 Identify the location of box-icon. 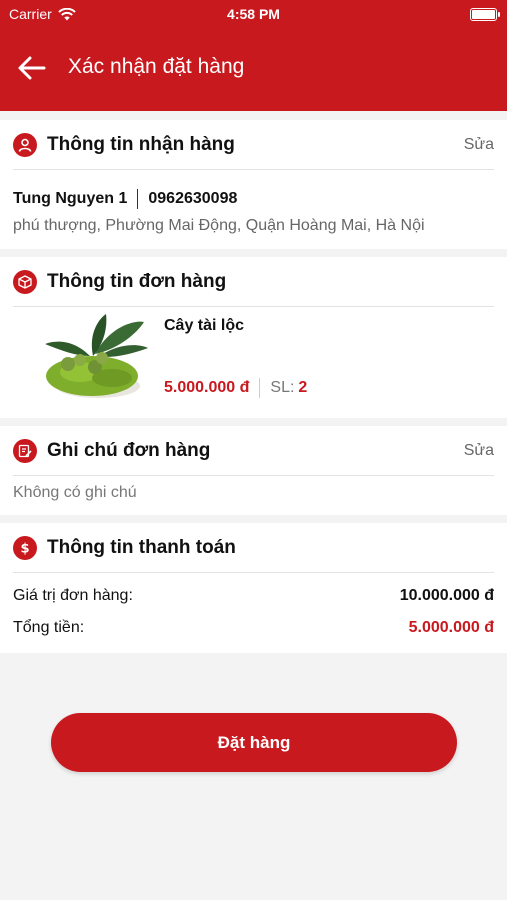
(25, 281).